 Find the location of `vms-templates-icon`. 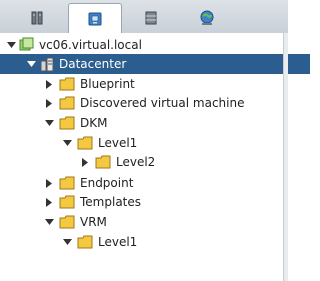

vms-templates-icon is located at coordinates (95, 19).